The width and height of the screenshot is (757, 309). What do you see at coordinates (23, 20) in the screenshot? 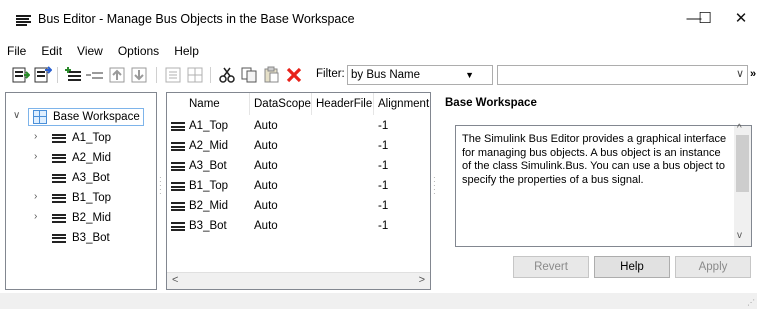
I see `bus-editor-app-icon` at bounding box center [23, 20].